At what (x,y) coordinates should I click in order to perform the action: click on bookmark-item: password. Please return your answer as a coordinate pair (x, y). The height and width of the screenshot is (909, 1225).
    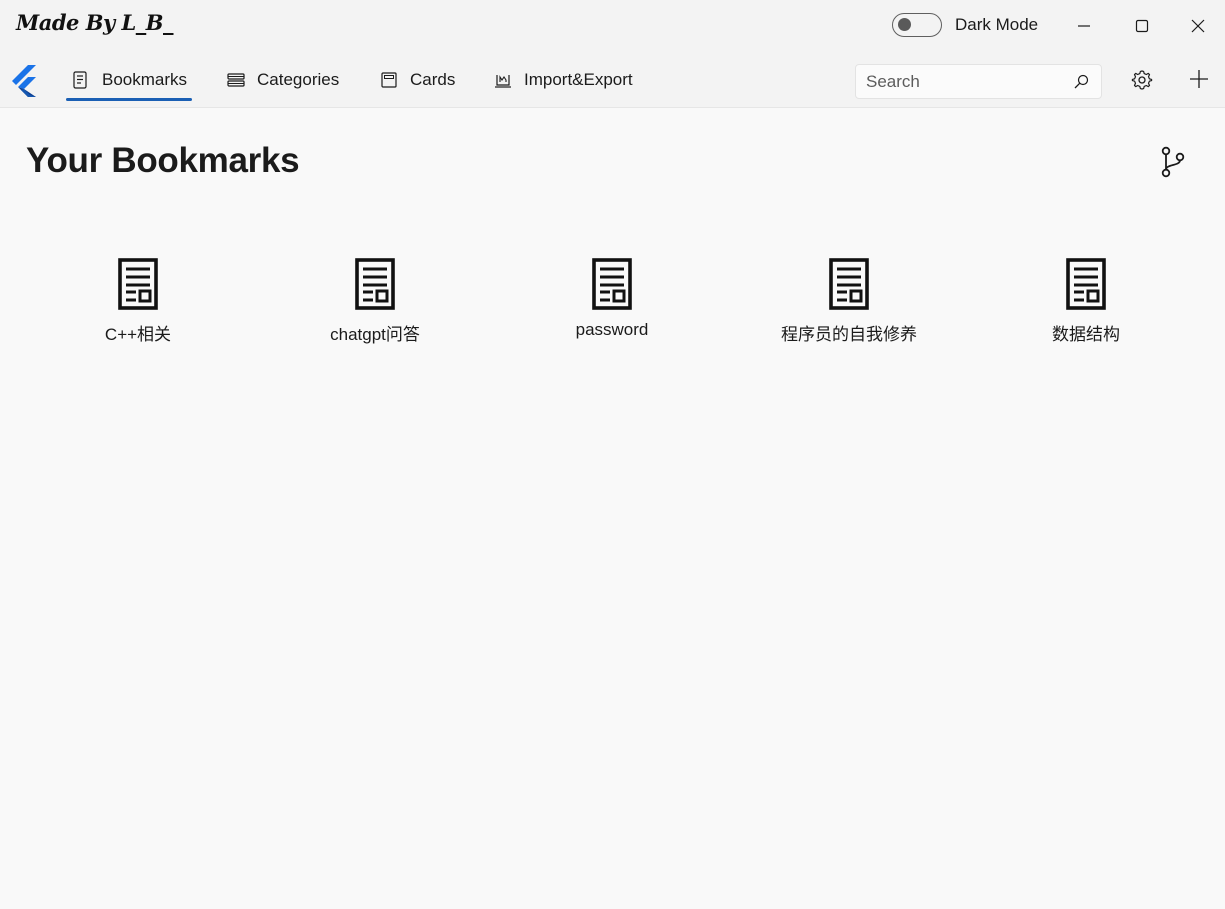
    Looking at the image, I should click on (612, 303).